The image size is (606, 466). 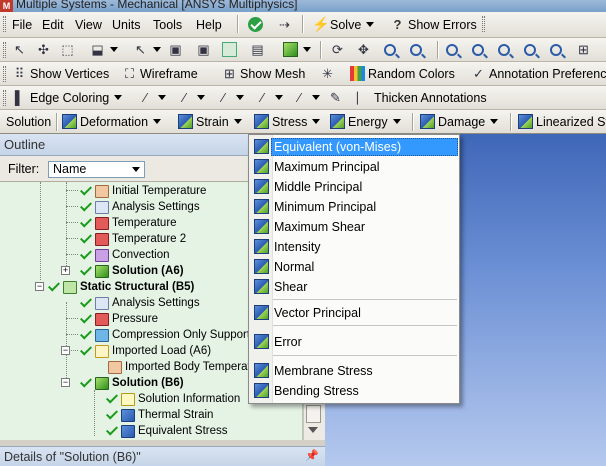 What do you see at coordinates (583, 49) in the screenshot?
I see `isometric-view-button: ⊞` at bounding box center [583, 49].